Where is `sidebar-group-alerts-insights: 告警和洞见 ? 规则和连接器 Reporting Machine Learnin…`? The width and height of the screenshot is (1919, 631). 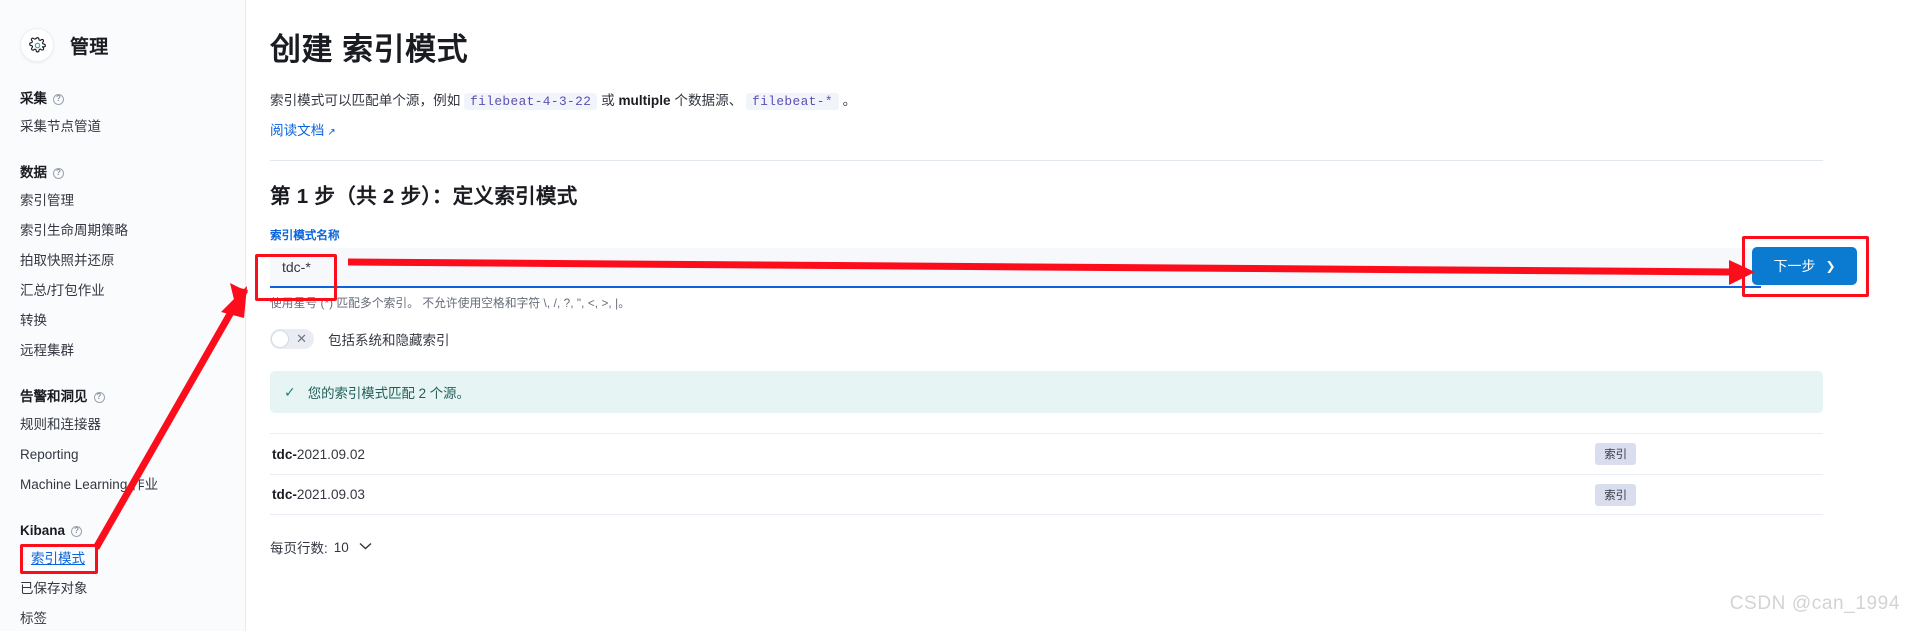
sidebar-group-alerts-insights: 告警和洞见 ? 规则和连接器 Reporting Machine Learnin… is located at coordinates (122, 442).